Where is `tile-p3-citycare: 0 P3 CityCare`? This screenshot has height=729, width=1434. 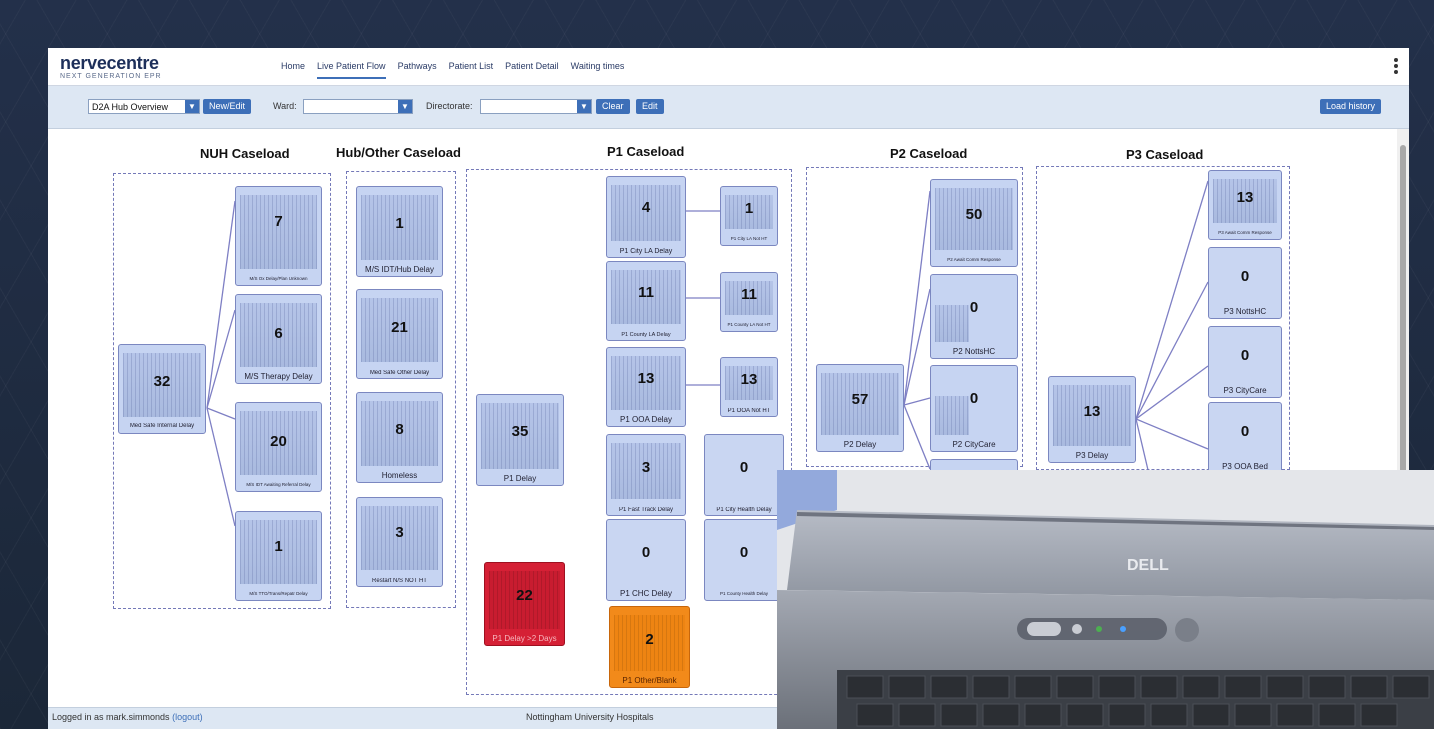
tile-p3-citycare: 0 P3 CityCare is located at coordinates (1245, 362).